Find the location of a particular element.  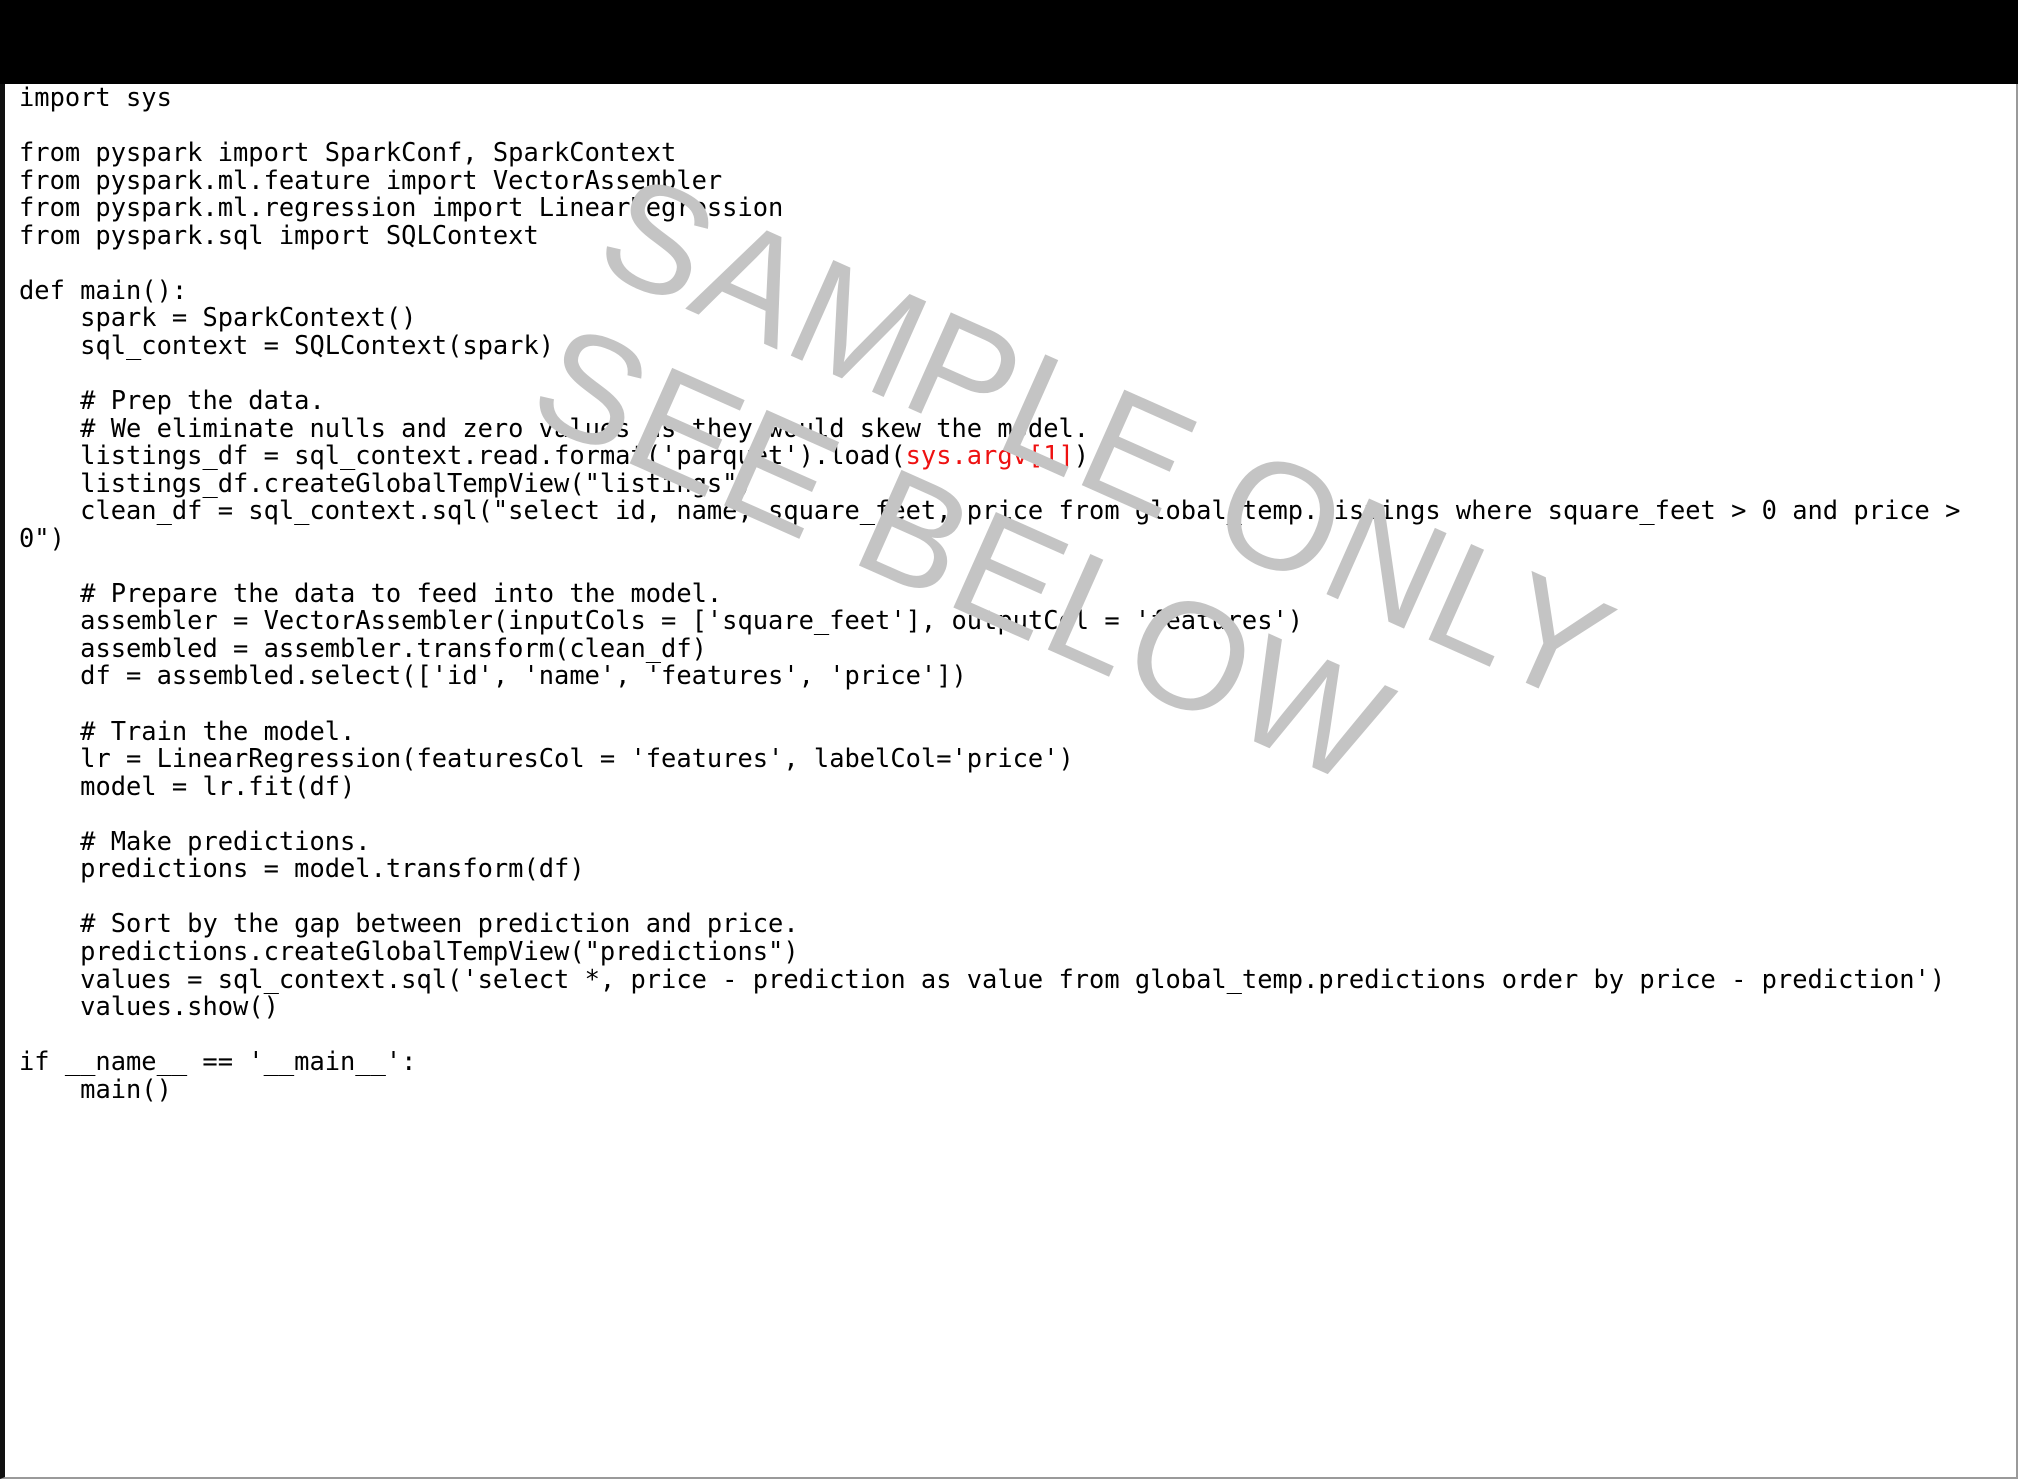

top-black-band is located at coordinates (1009, 42).